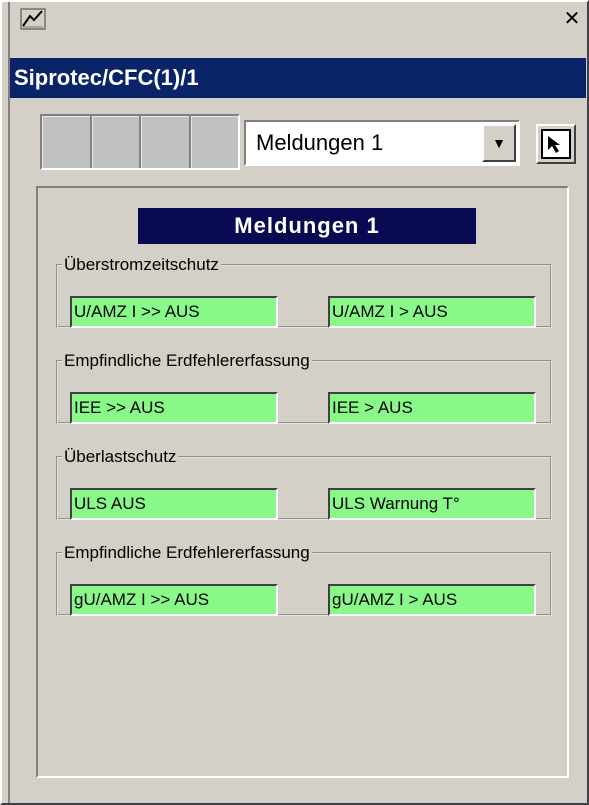 The width and height of the screenshot is (589, 805). I want to click on view-select-value: Meldungen 1, so click(320, 142).